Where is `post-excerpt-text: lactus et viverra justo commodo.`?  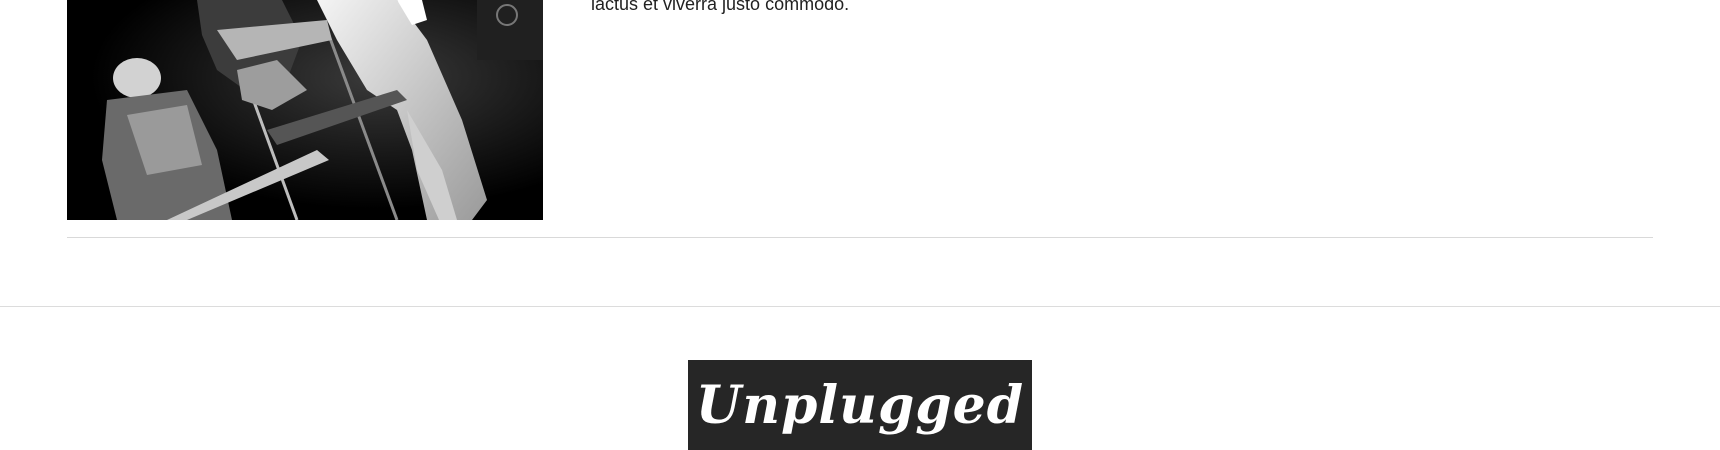 post-excerpt-text: lactus et viverra justo commodo. is located at coordinates (720, 7).